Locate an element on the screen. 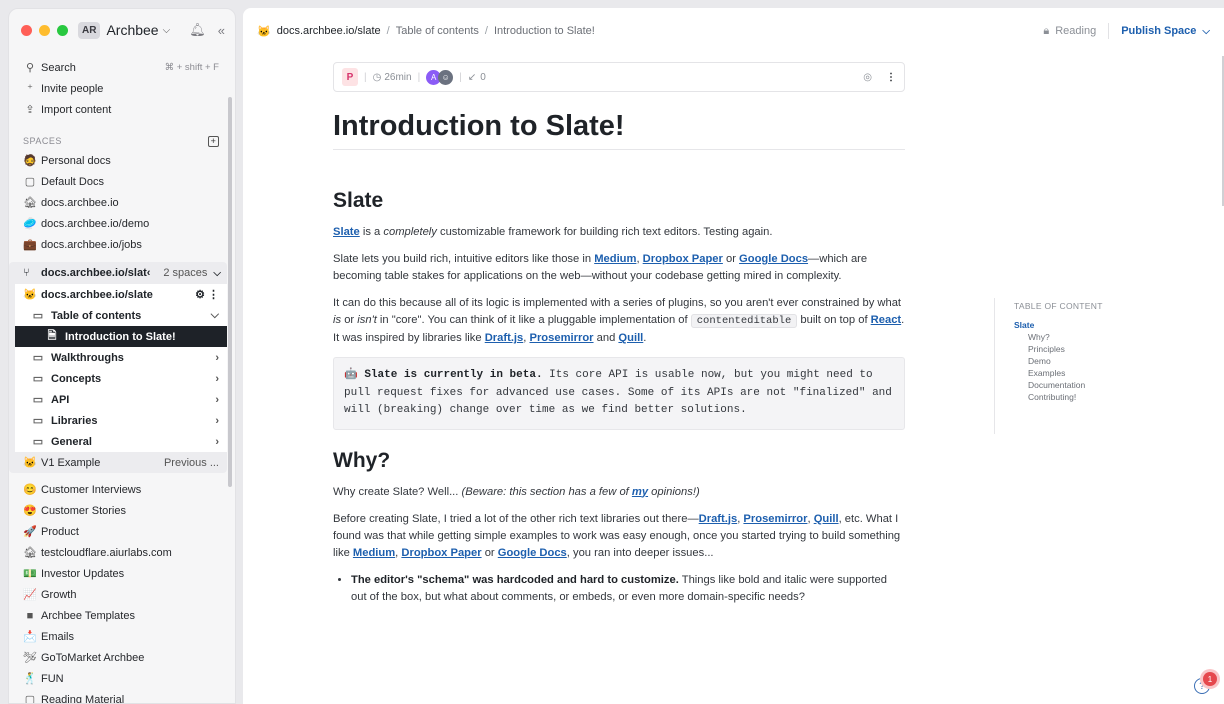 This screenshot has width=1224, height=704. tree-item-label: General is located at coordinates (71, 441).